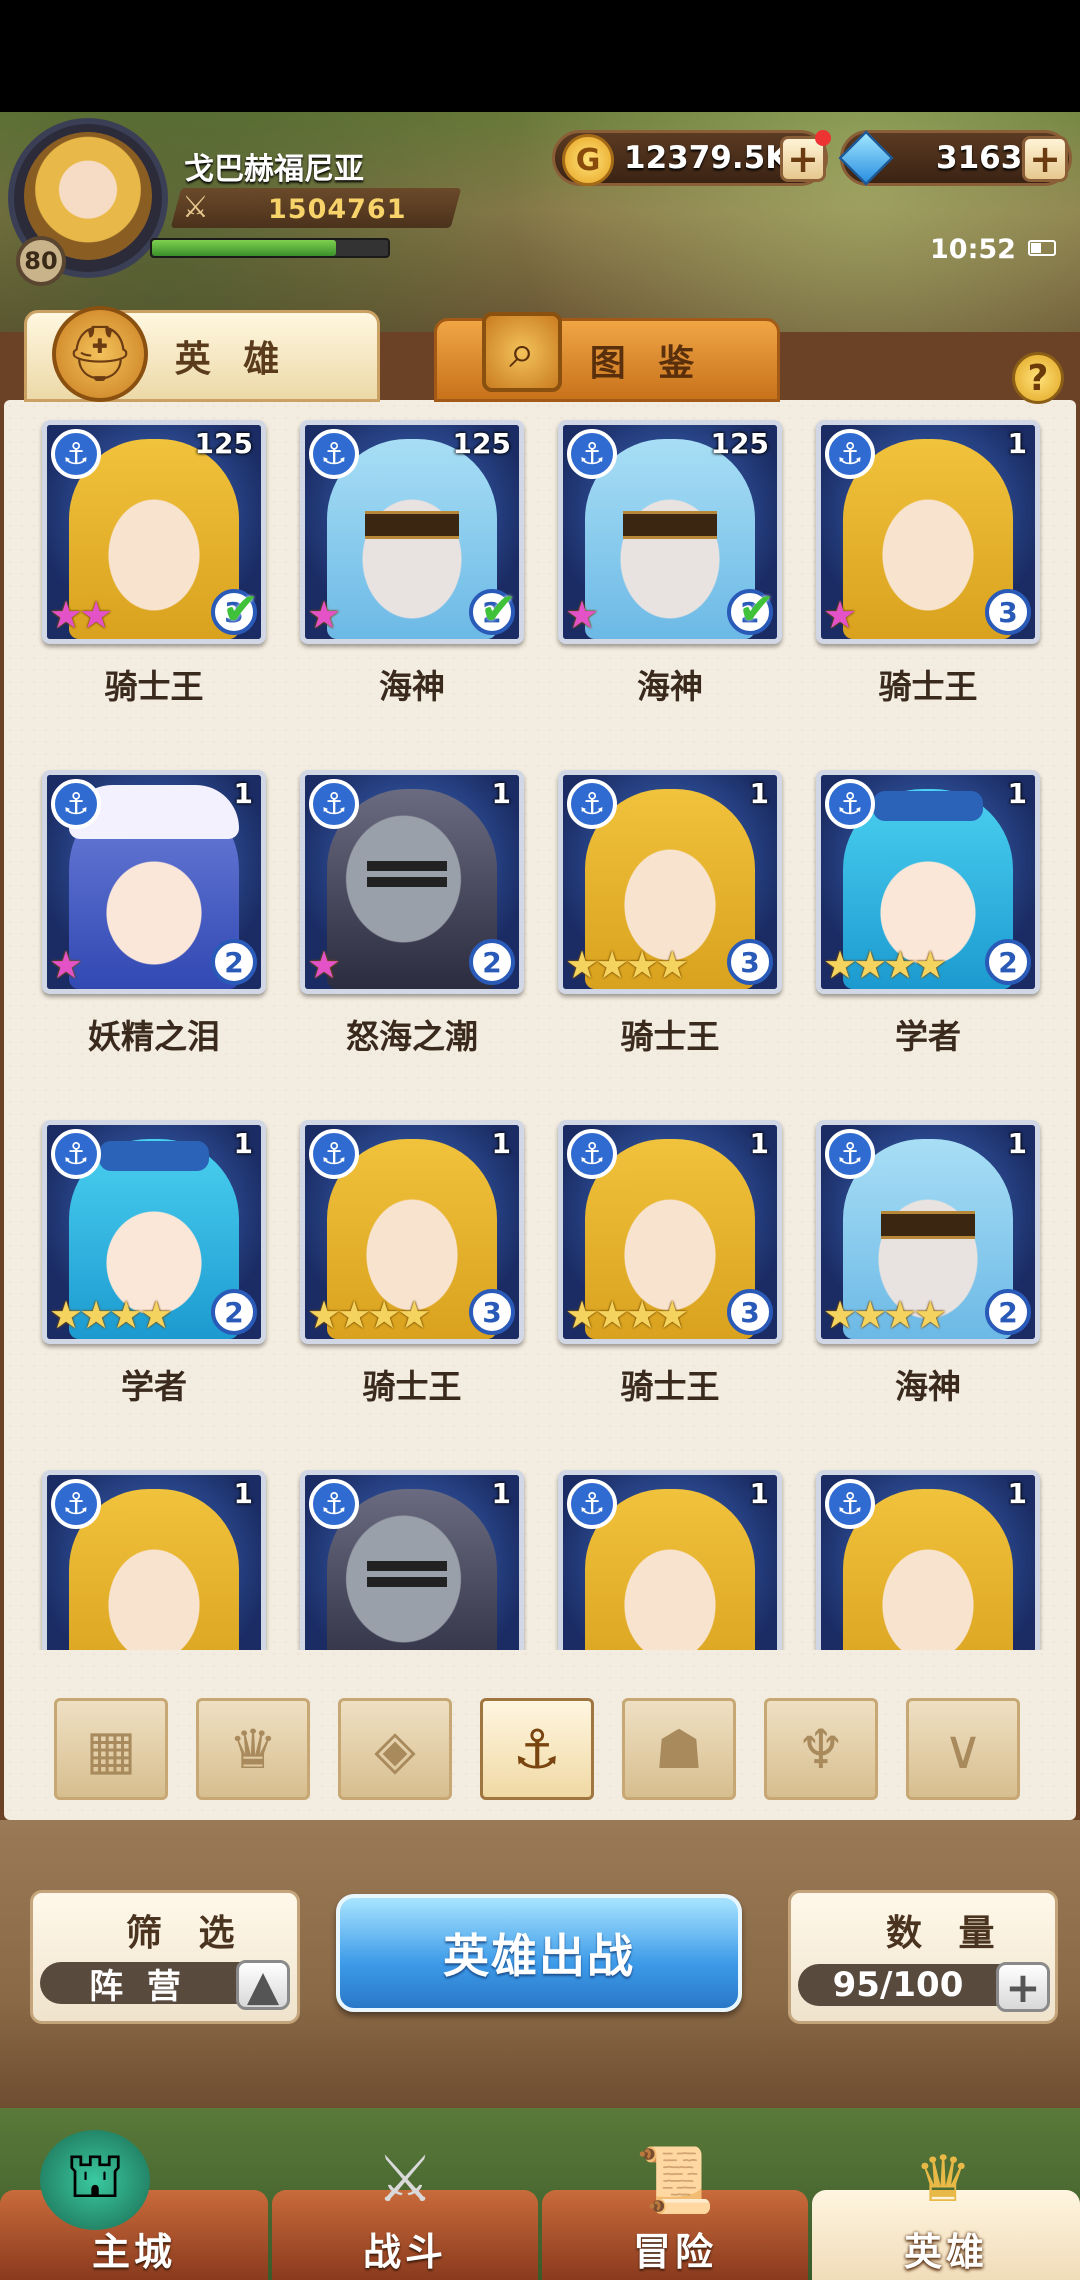 The image size is (1080, 2280). Describe the element at coordinates (412, 1036) in the screenshot. I see `hero-name: 怒海之潮` at that location.